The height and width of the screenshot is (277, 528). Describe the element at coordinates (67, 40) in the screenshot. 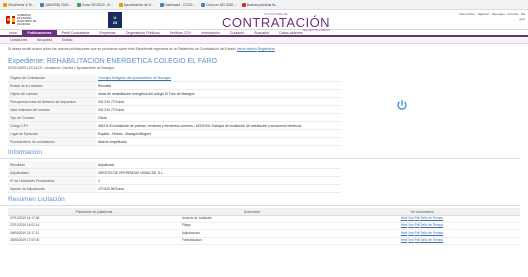

I see `subnav-item: Estado` at that location.